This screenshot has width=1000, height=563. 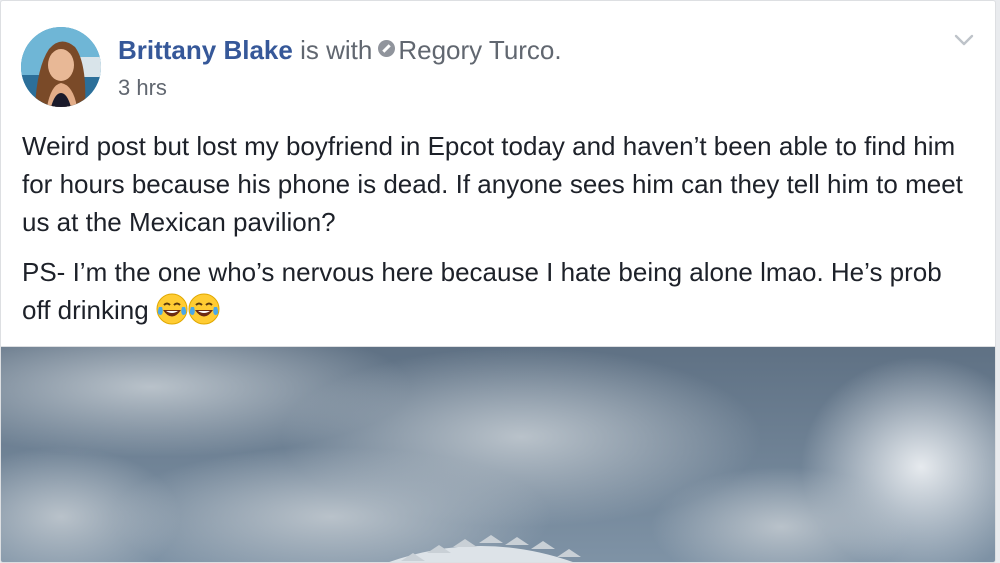 I want to click on avatar-photo, so click(x=61, y=67).